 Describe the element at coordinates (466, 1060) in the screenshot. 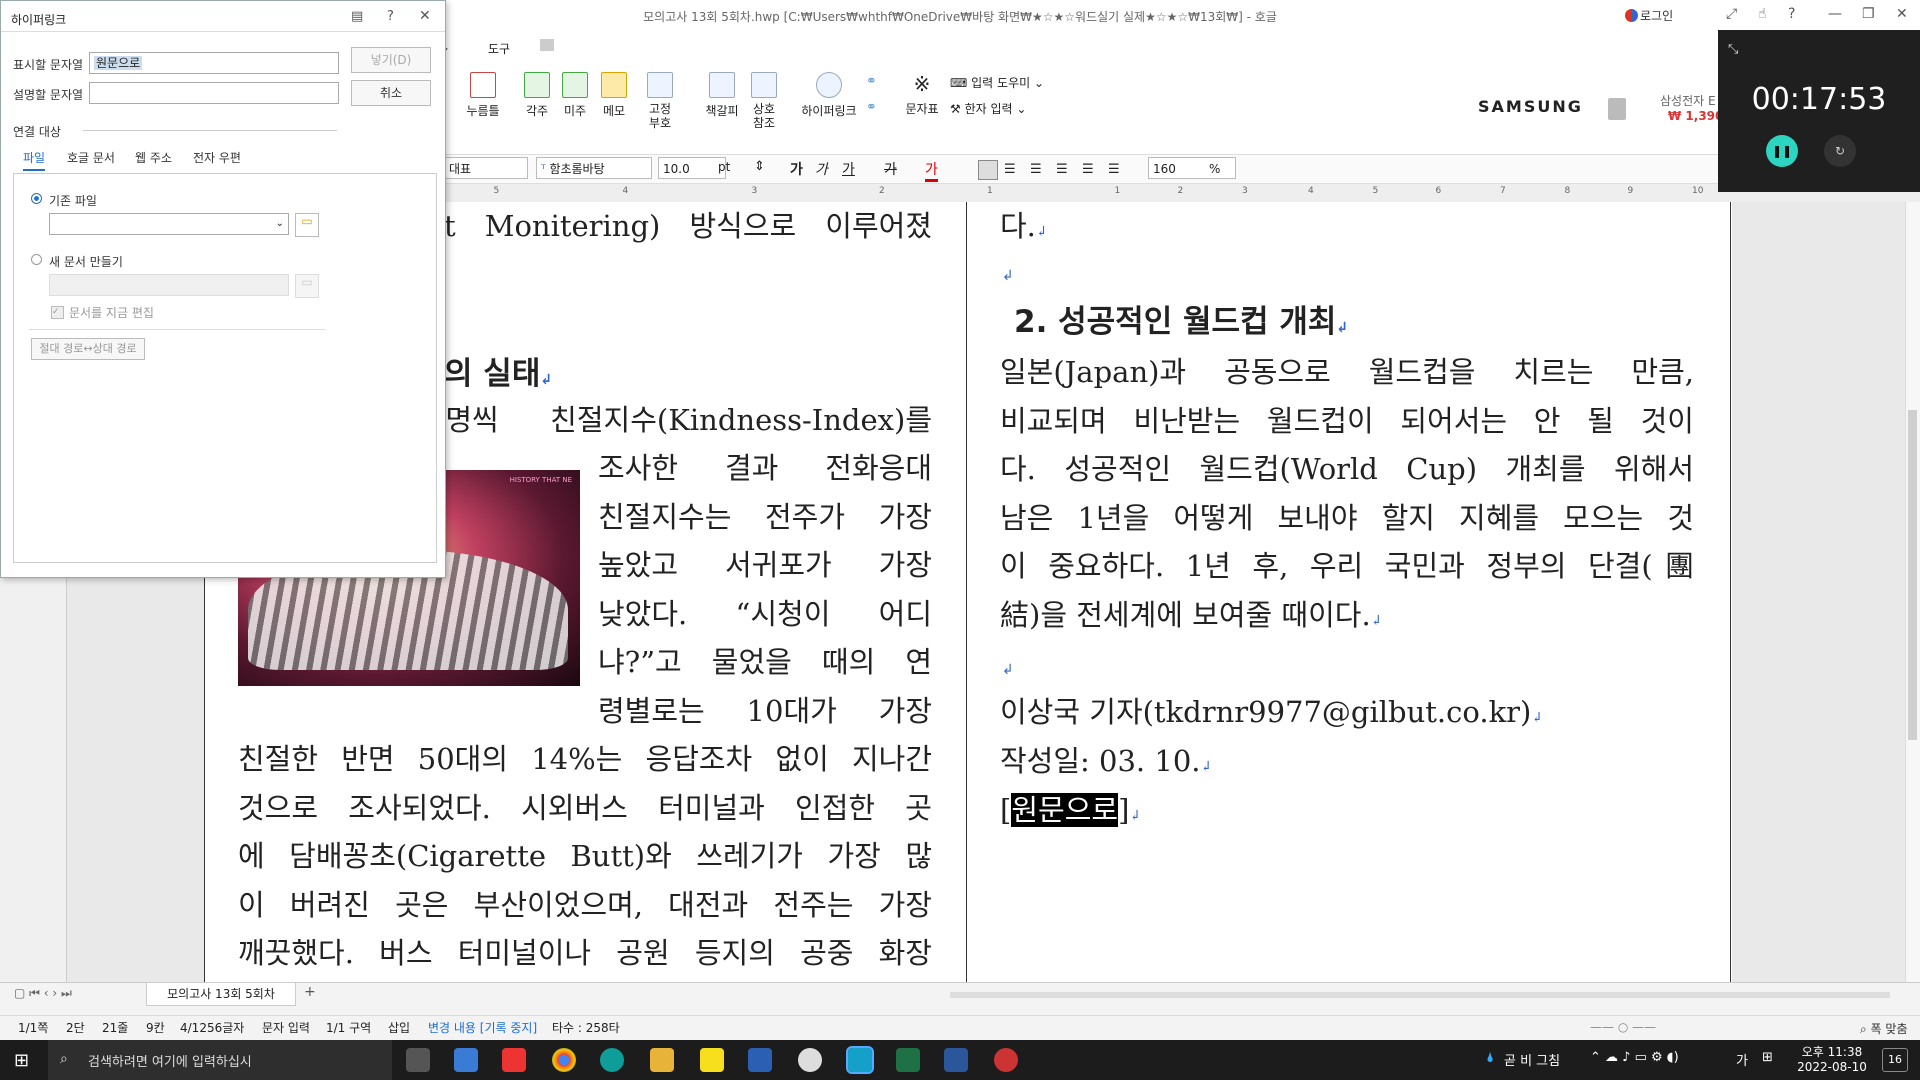

I see `store-icon` at that location.